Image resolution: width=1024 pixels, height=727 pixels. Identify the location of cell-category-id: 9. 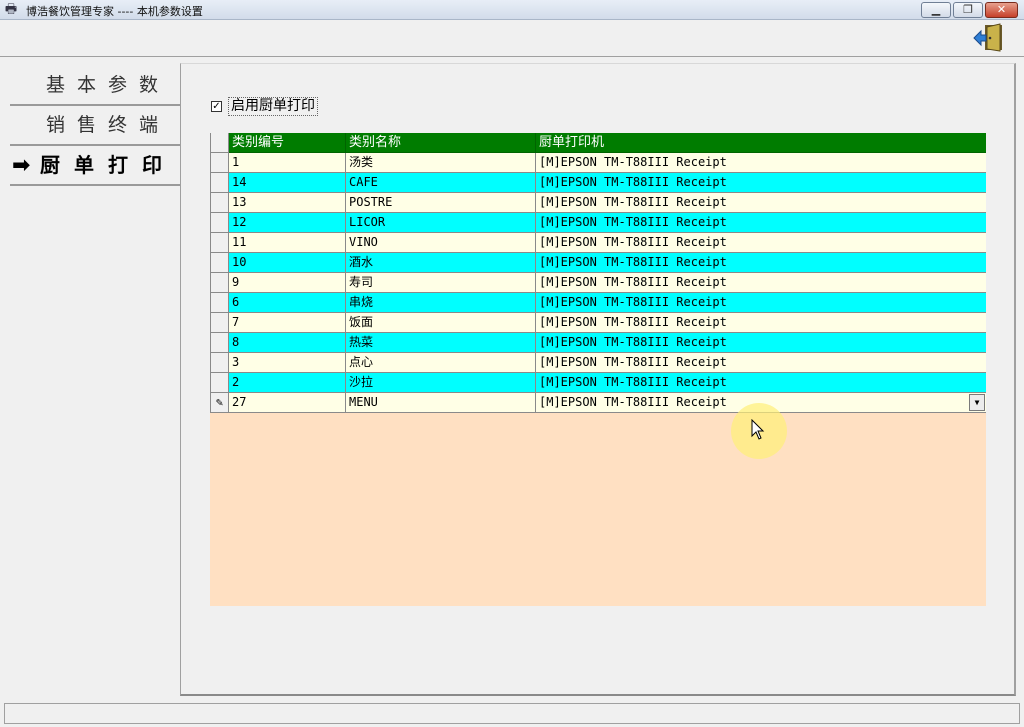
(287, 283).